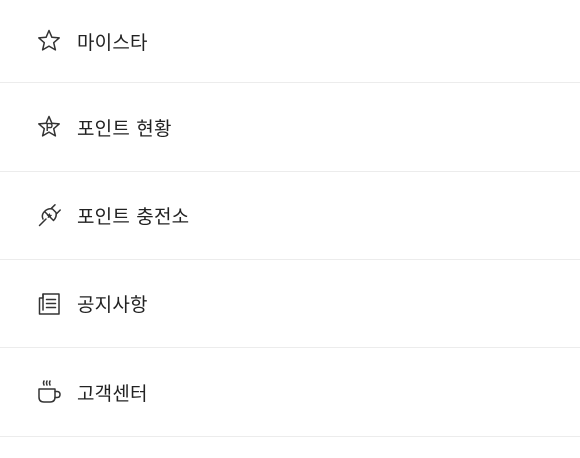 The width and height of the screenshot is (580, 458). I want to click on point-star-icon, so click(49, 127).